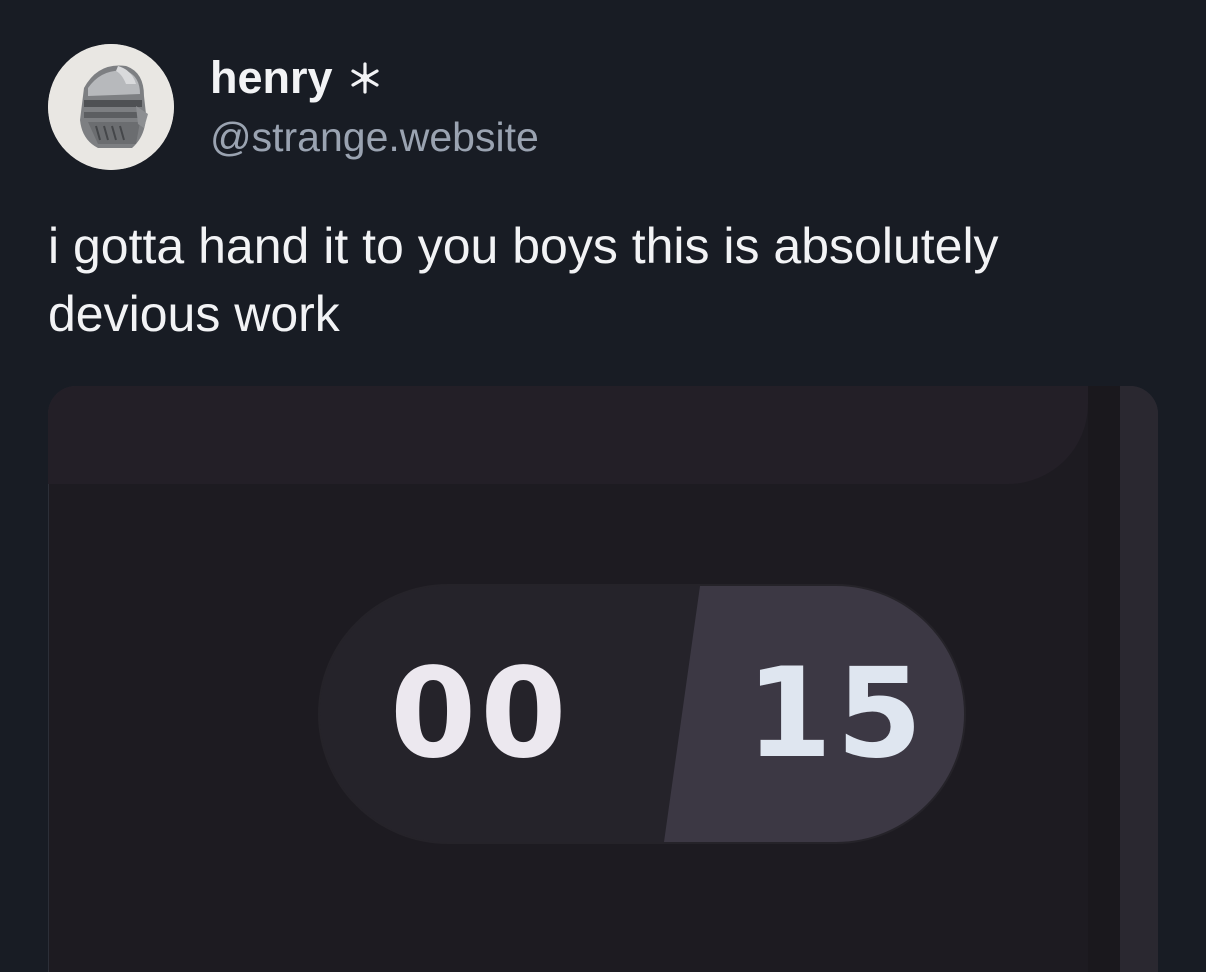  Describe the element at coordinates (642, 714) in the screenshot. I see `timer-pill: 00 15` at that location.